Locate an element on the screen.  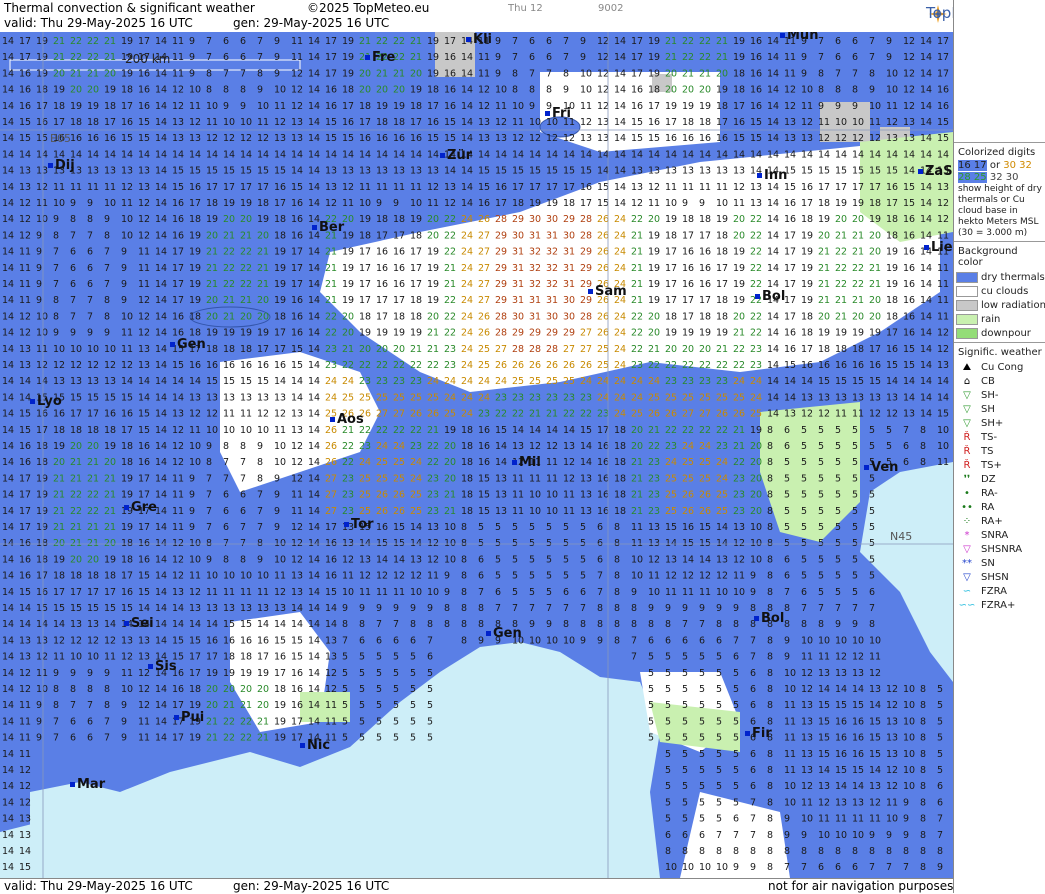
city-zas: ZaS is located at coordinates (935, 171).